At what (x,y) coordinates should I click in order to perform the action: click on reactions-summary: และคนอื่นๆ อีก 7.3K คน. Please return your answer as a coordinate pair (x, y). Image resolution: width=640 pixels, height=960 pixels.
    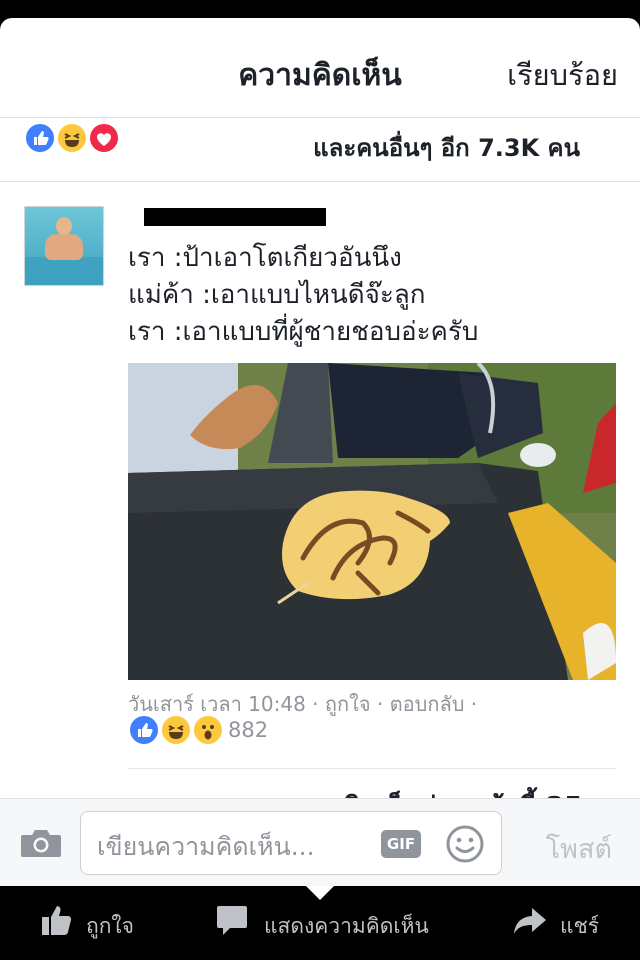
    Looking at the image, I should click on (320, 150).